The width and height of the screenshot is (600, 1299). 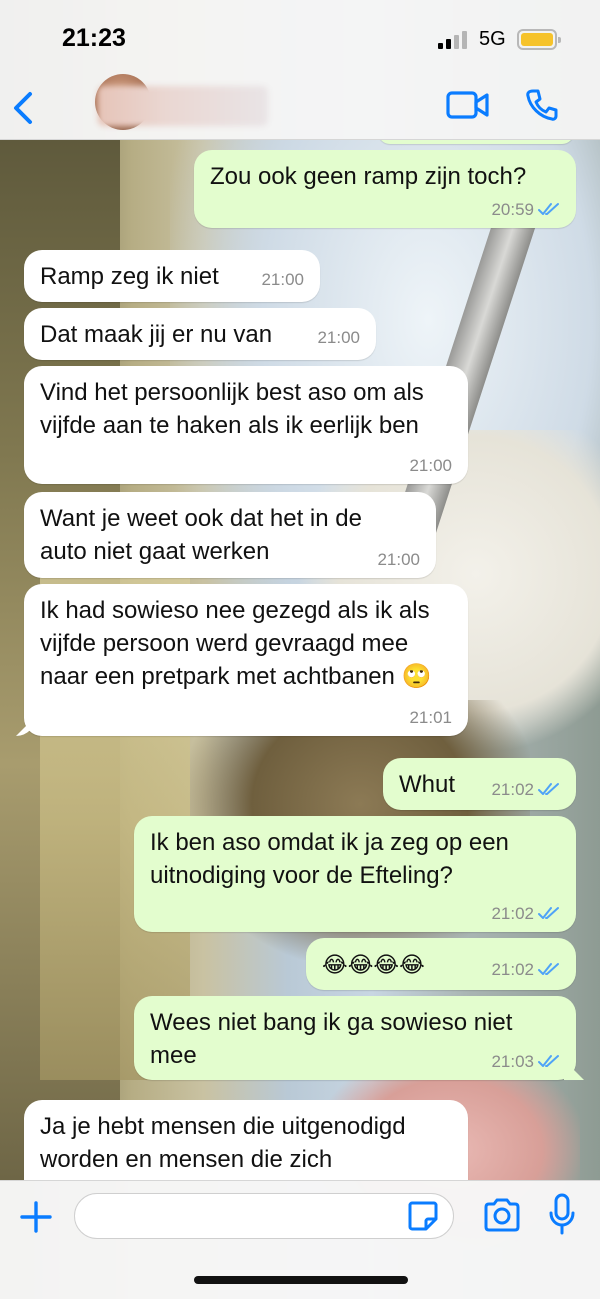 I want to click on plus-icon, so click(x=36, y=1217).